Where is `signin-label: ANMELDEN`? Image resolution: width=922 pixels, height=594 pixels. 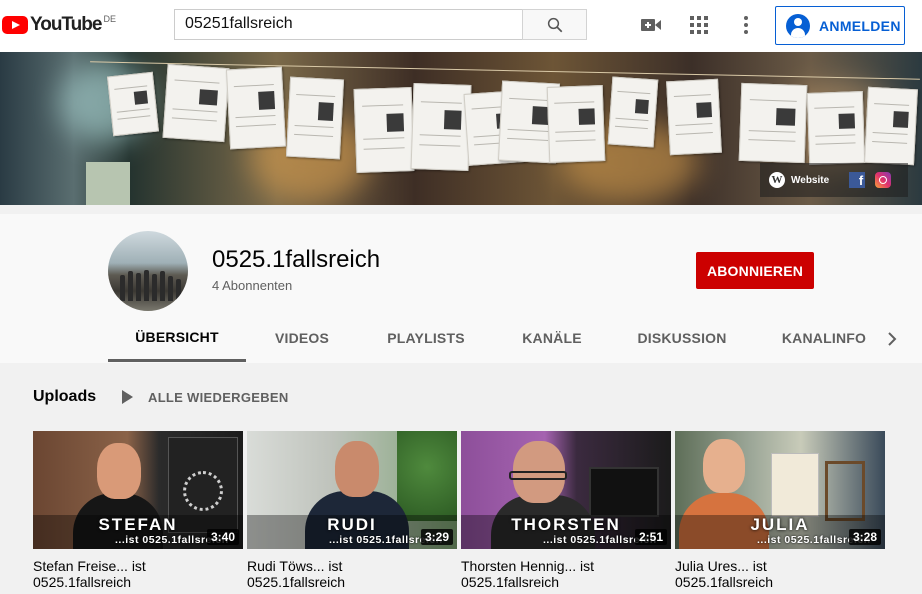 signin-label: ANMELDEN is located at coordinates (860, 25).